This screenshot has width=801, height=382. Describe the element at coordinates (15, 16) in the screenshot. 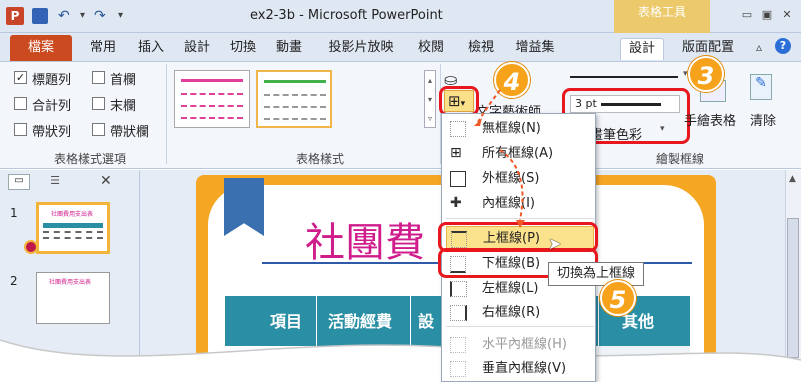

I see `powerpoint-logo-icon: P` at that location.